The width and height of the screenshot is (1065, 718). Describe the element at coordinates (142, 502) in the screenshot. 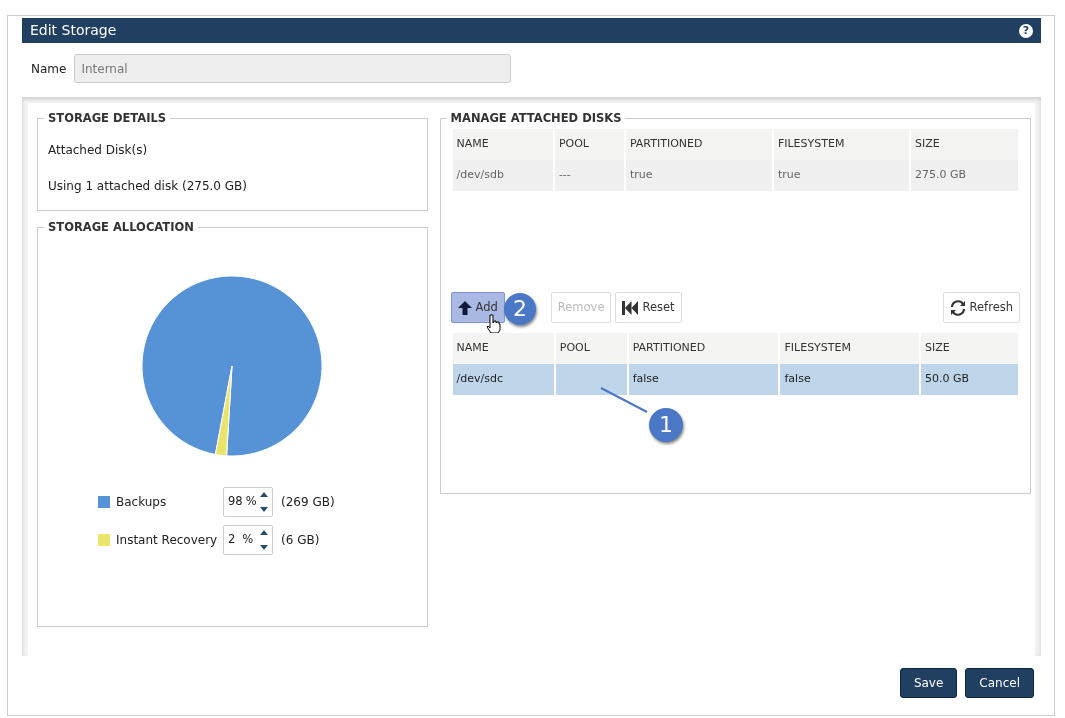

I see `legend-label: Backups` at that location.